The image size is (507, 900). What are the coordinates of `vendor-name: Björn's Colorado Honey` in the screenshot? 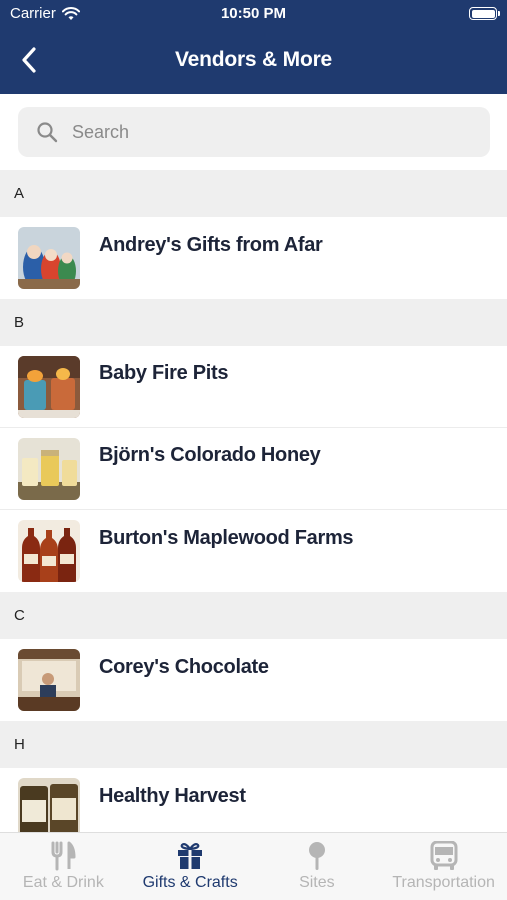 It's located at (210, 455).